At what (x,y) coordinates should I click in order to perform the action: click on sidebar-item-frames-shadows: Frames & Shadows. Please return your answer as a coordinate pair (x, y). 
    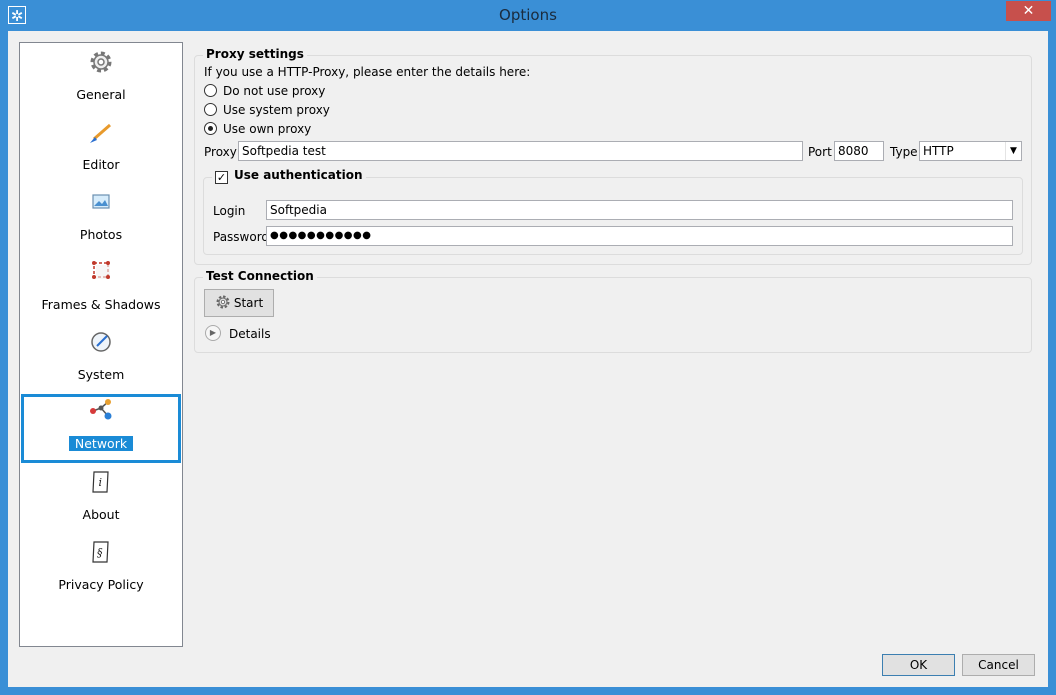
    Looking at the image, I should click on (101, 289).